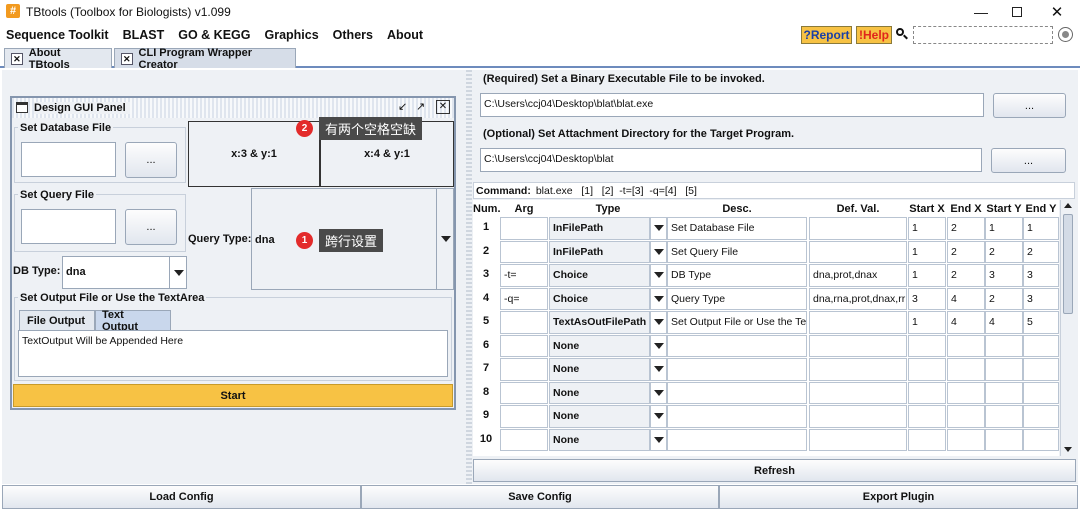 This screenshot has width=1080, height=512. Describe the element at coordinates (524, 275) in the screenshot. I see `table-cell-arg: -t=` at that location.